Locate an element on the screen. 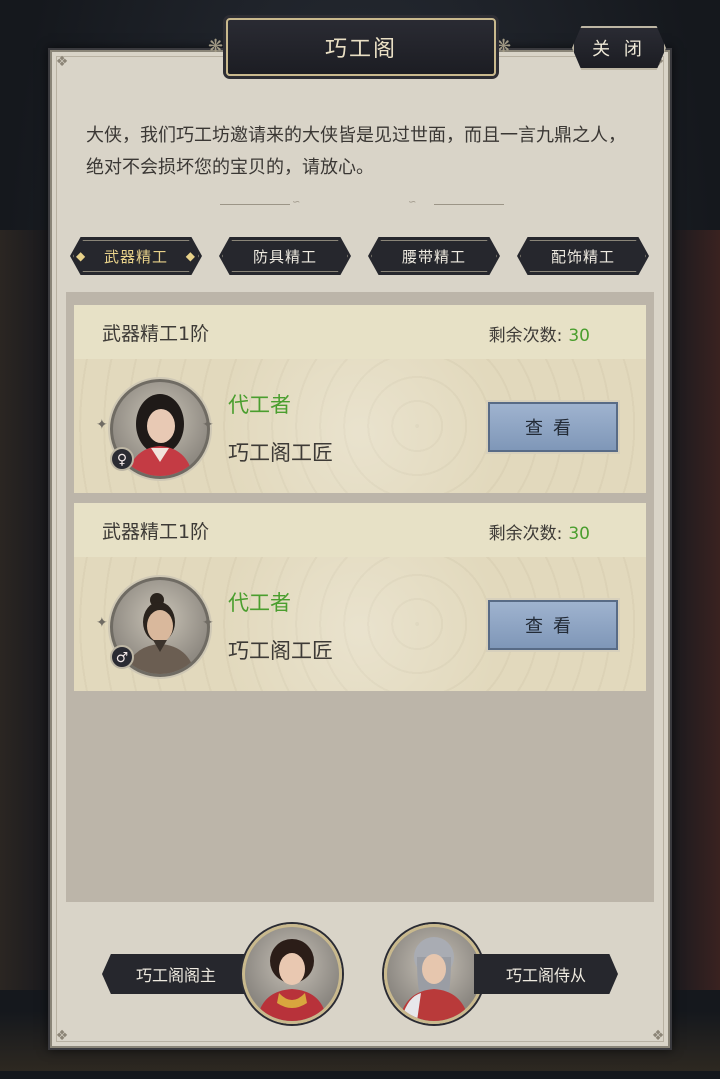 Image resolution: width=720 pixels, height=1079 pixels. pavilion-attendant-portrait-icon is located at coordinates (434, 979).